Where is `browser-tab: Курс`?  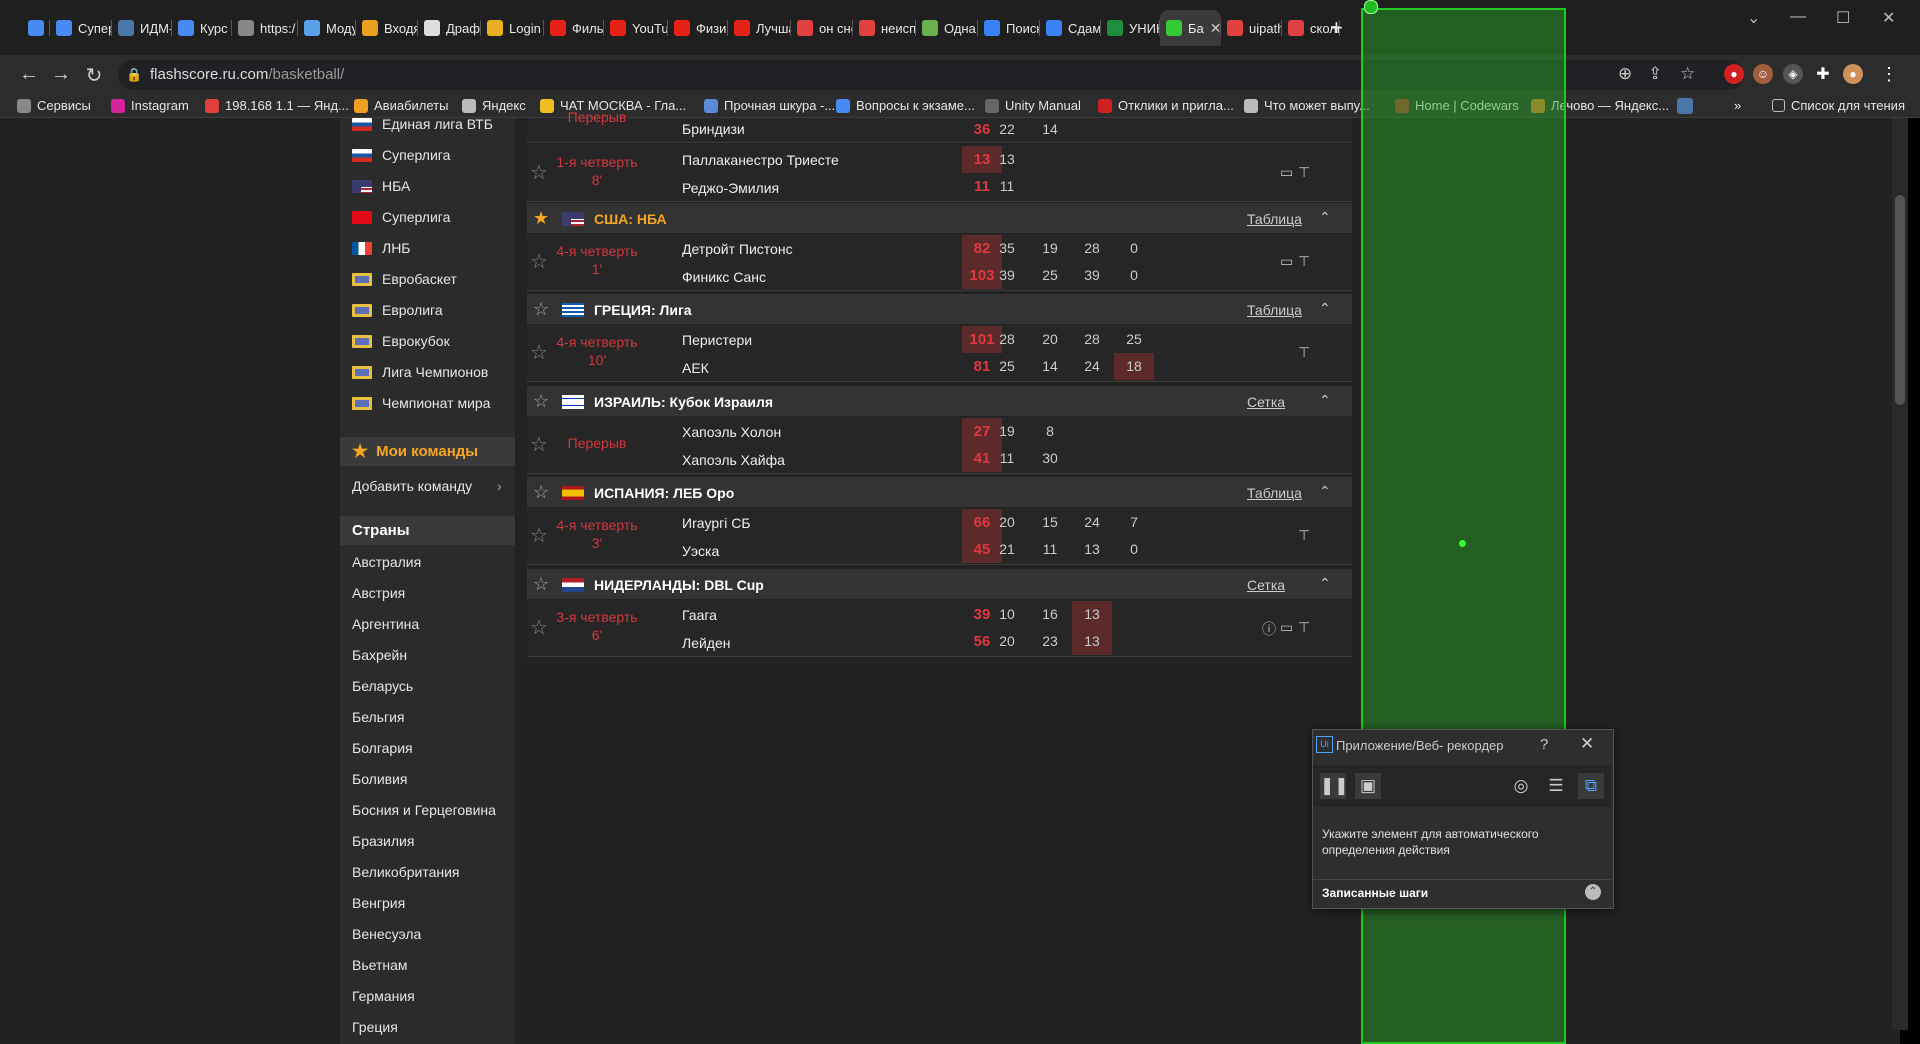 browser-tab: Курс is located at coordinates (202, 28).